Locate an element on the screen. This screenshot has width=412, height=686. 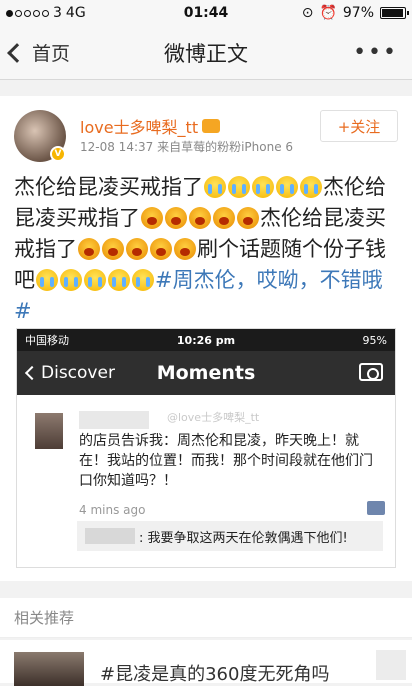
comment-text: : 我要争取这两天在伦敦偶遇下他们! is located at coordinates (243, 538).